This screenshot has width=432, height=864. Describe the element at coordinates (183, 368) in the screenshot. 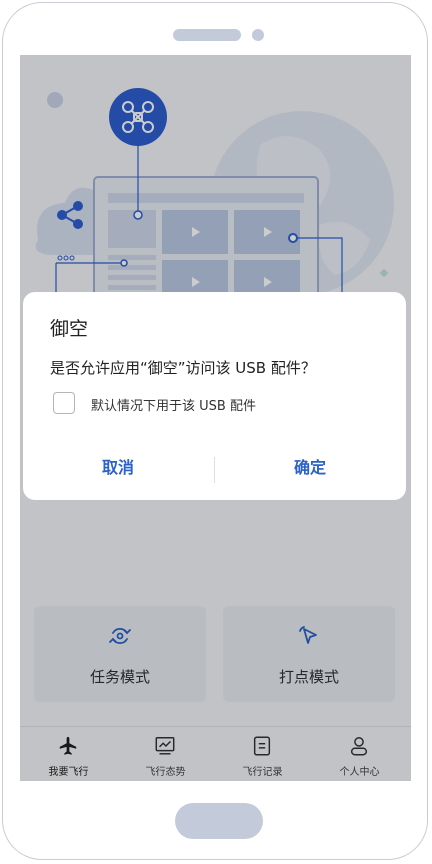

I see `dialog-message: 是否允许应用“御空”访问该 USB 配件？` at that location.